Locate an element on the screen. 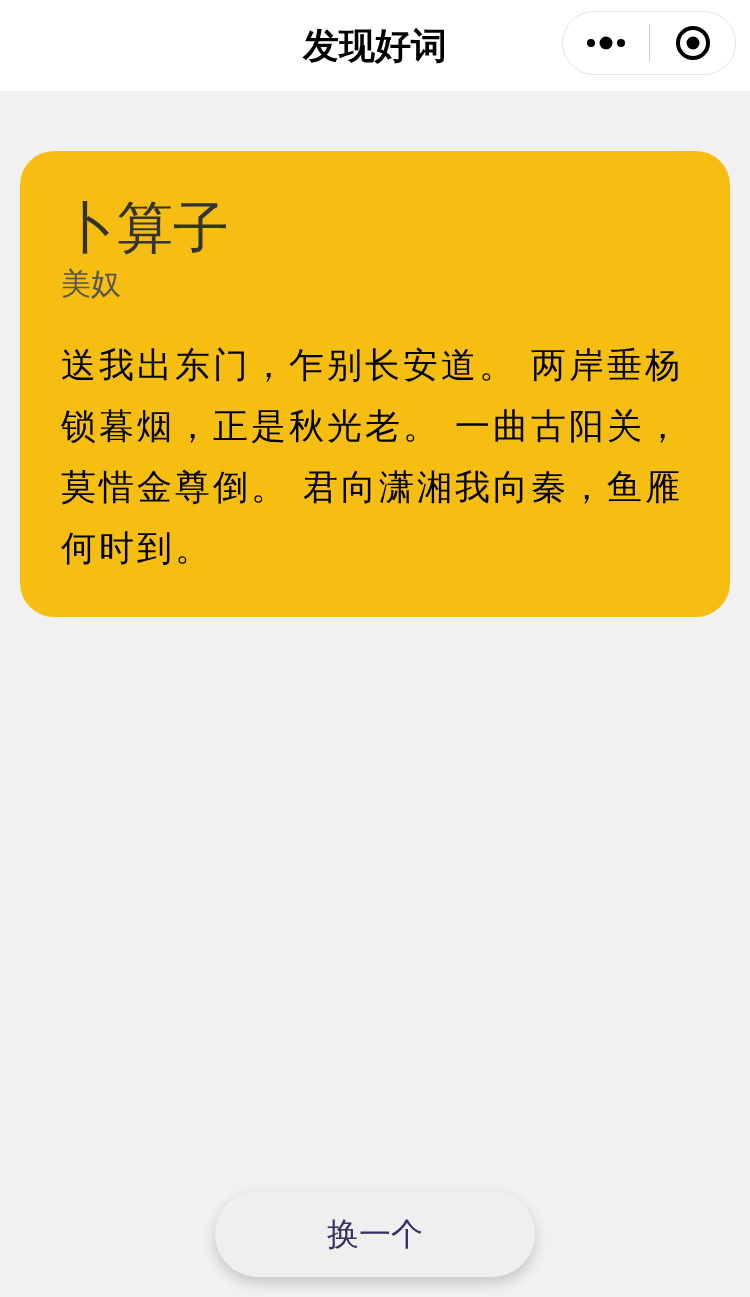 Image resolution: width=750 pixels, height=1297 pixels. poem-text: 送我出东门，乍别长安道。 两岸垂杨锁暮烟，正是秋光老。 一曲古阳关，莫惜金尊倒。 君向潇湘我向秦，鱼雁何时到。 is located at coordinates (373, 457).